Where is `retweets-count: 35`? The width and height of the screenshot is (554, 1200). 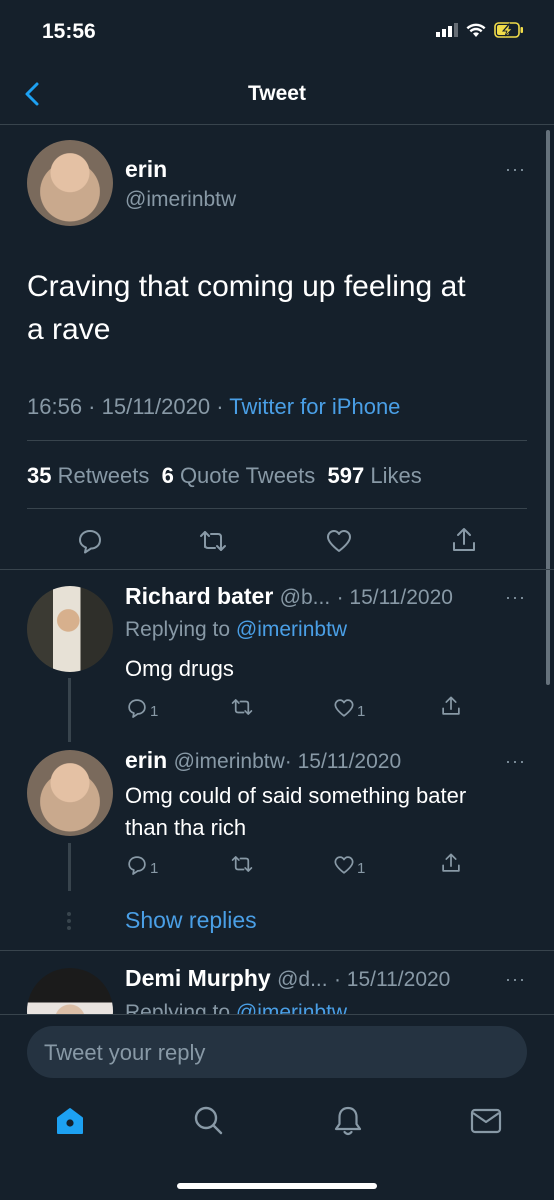
retweets-count: 35 is located at coordinates (39, 475).